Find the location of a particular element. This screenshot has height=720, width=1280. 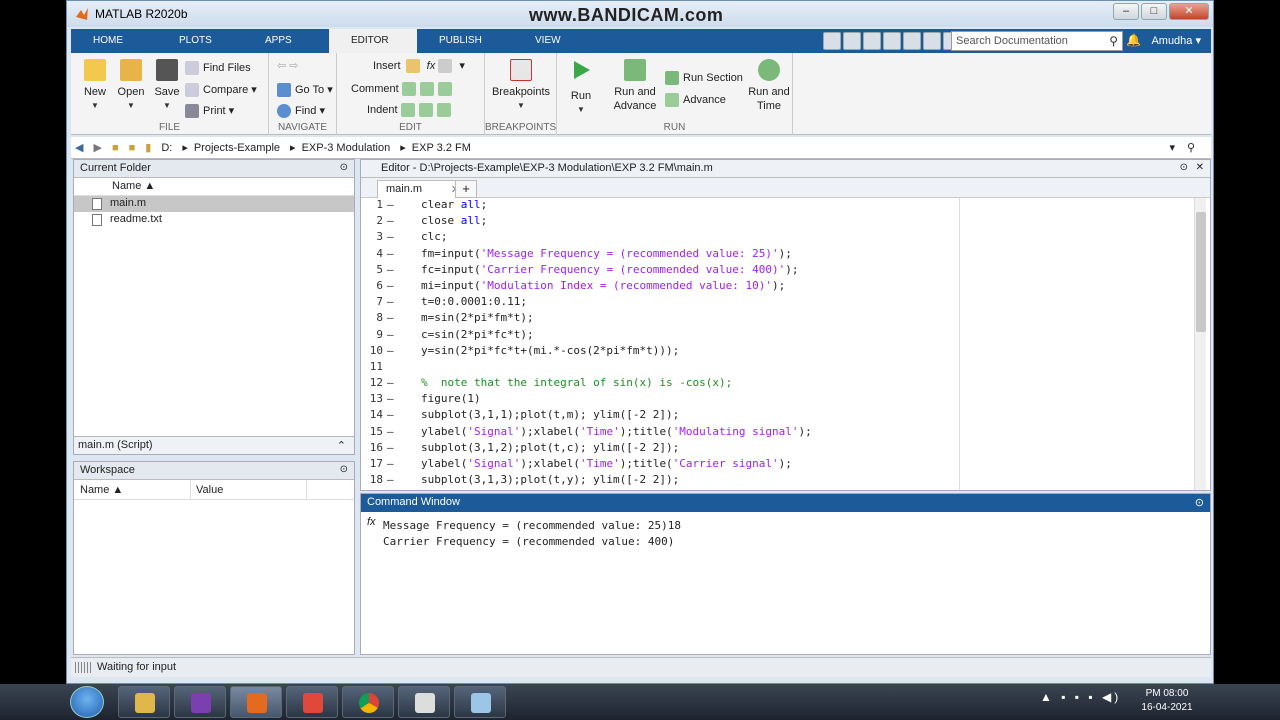

name-column-header: Name ▲ is located at coordinates (214, 187).